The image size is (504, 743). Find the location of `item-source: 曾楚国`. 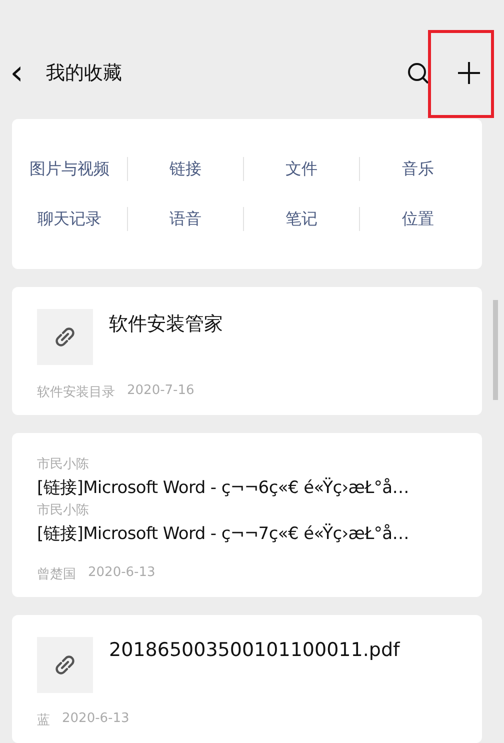

item-source: 曾楚国 is located at coordinates (56, 574).